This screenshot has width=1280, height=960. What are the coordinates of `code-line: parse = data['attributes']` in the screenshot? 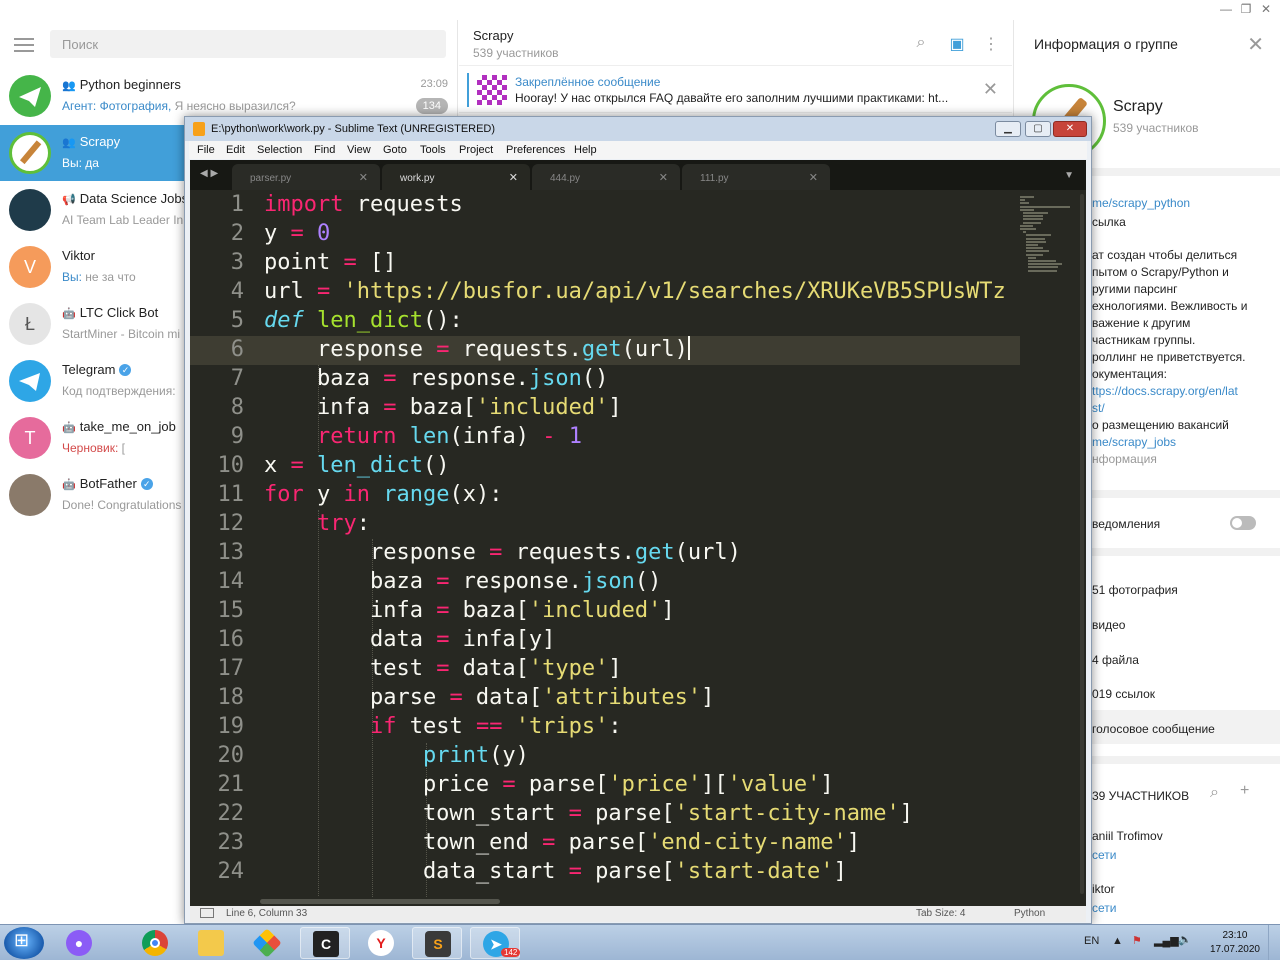 It's located at (489, 697).